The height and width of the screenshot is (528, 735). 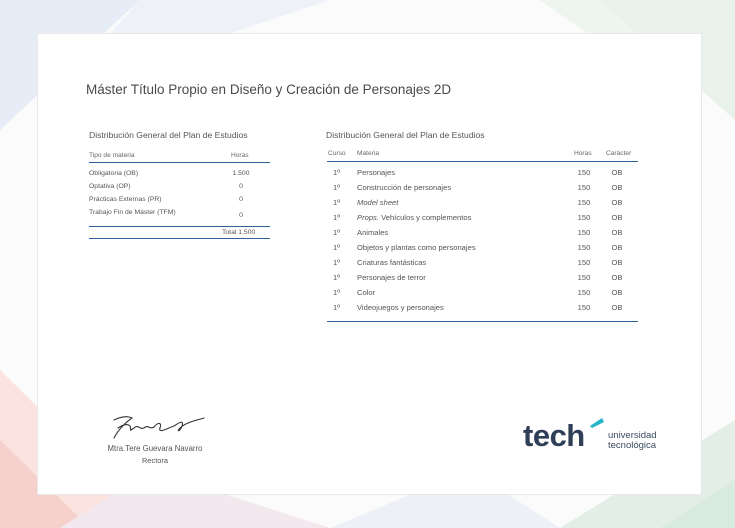 What do you see at coordinates (400, 307) in the screenshot?
I see `right-row-subject: Videojuegos y personajes` at bounding box center [400, 307].